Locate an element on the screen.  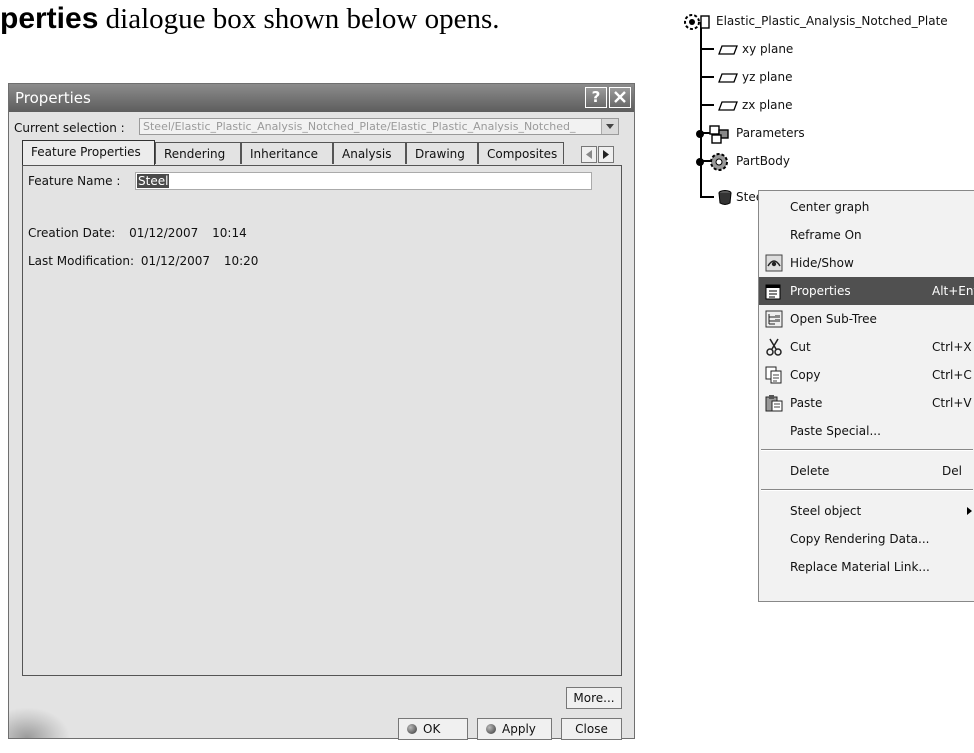
caption-bold: perties is located at coordinates (49, 18).